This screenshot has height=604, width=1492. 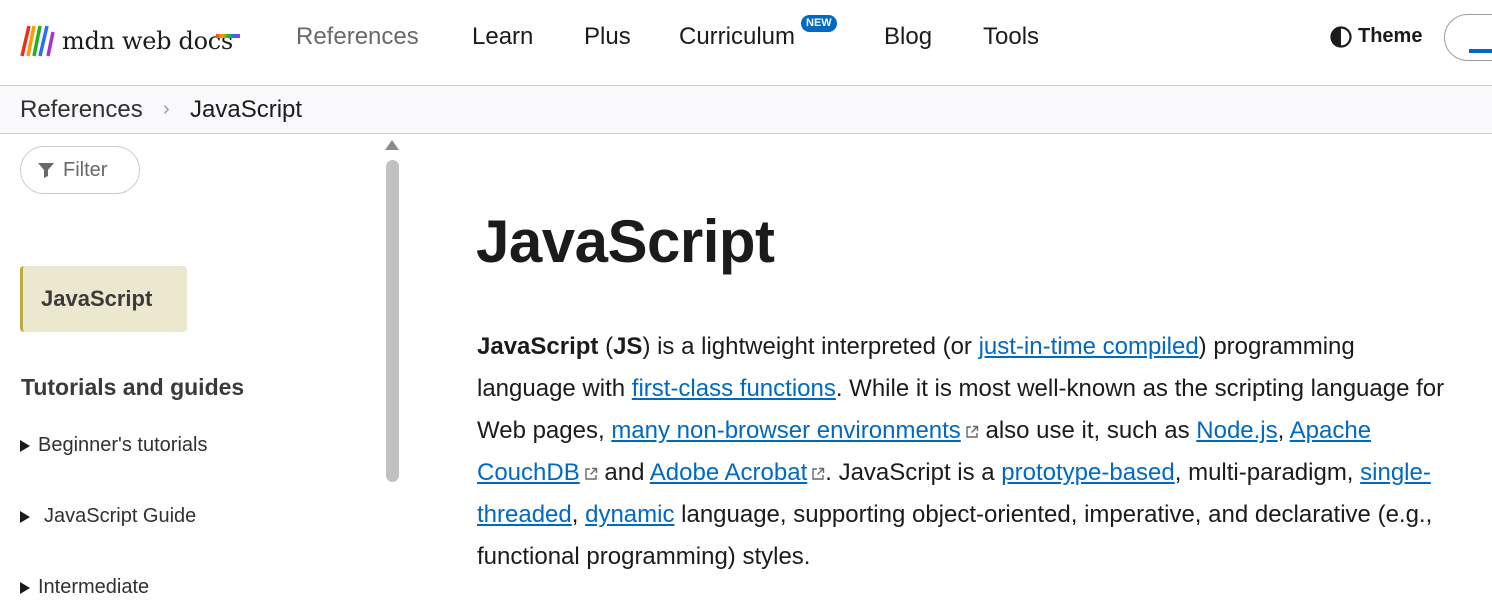 What do you see at coordinates (1236, 430) in the screenshot?
I see `link-nodejs: Node.js` at bounding box center [1236, 430].